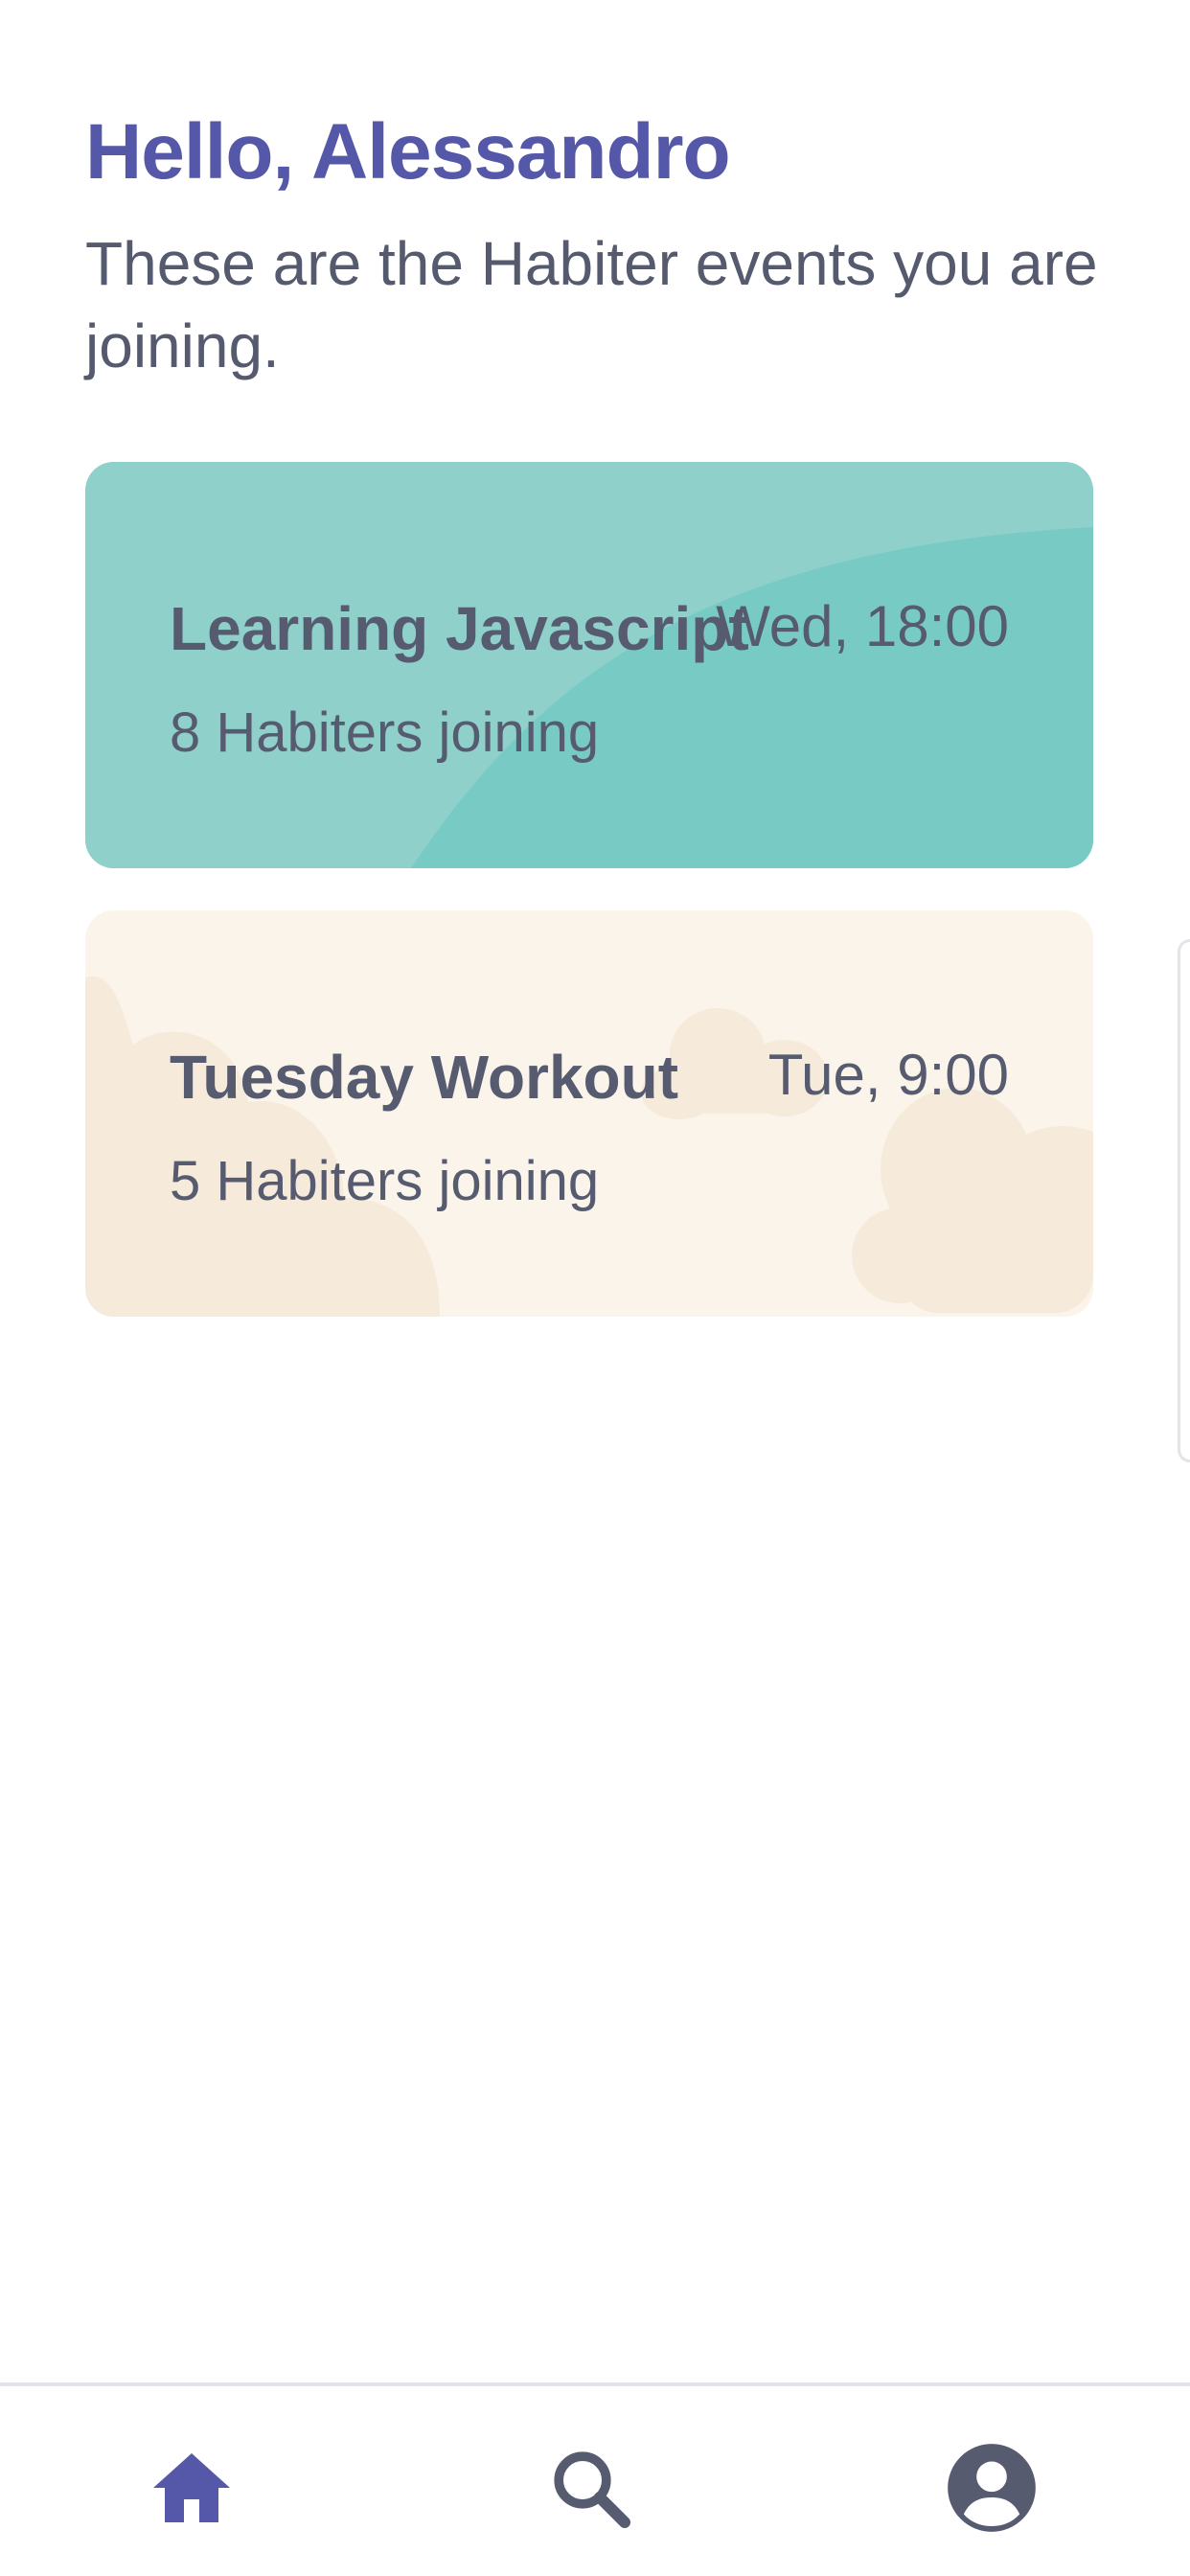 Image resolution: width=1190 pixels, height=2576 pixels. Describe the element at coordinates (863, 626) in the screenshot. I see `event-time: Wed, 18:00` at that location.